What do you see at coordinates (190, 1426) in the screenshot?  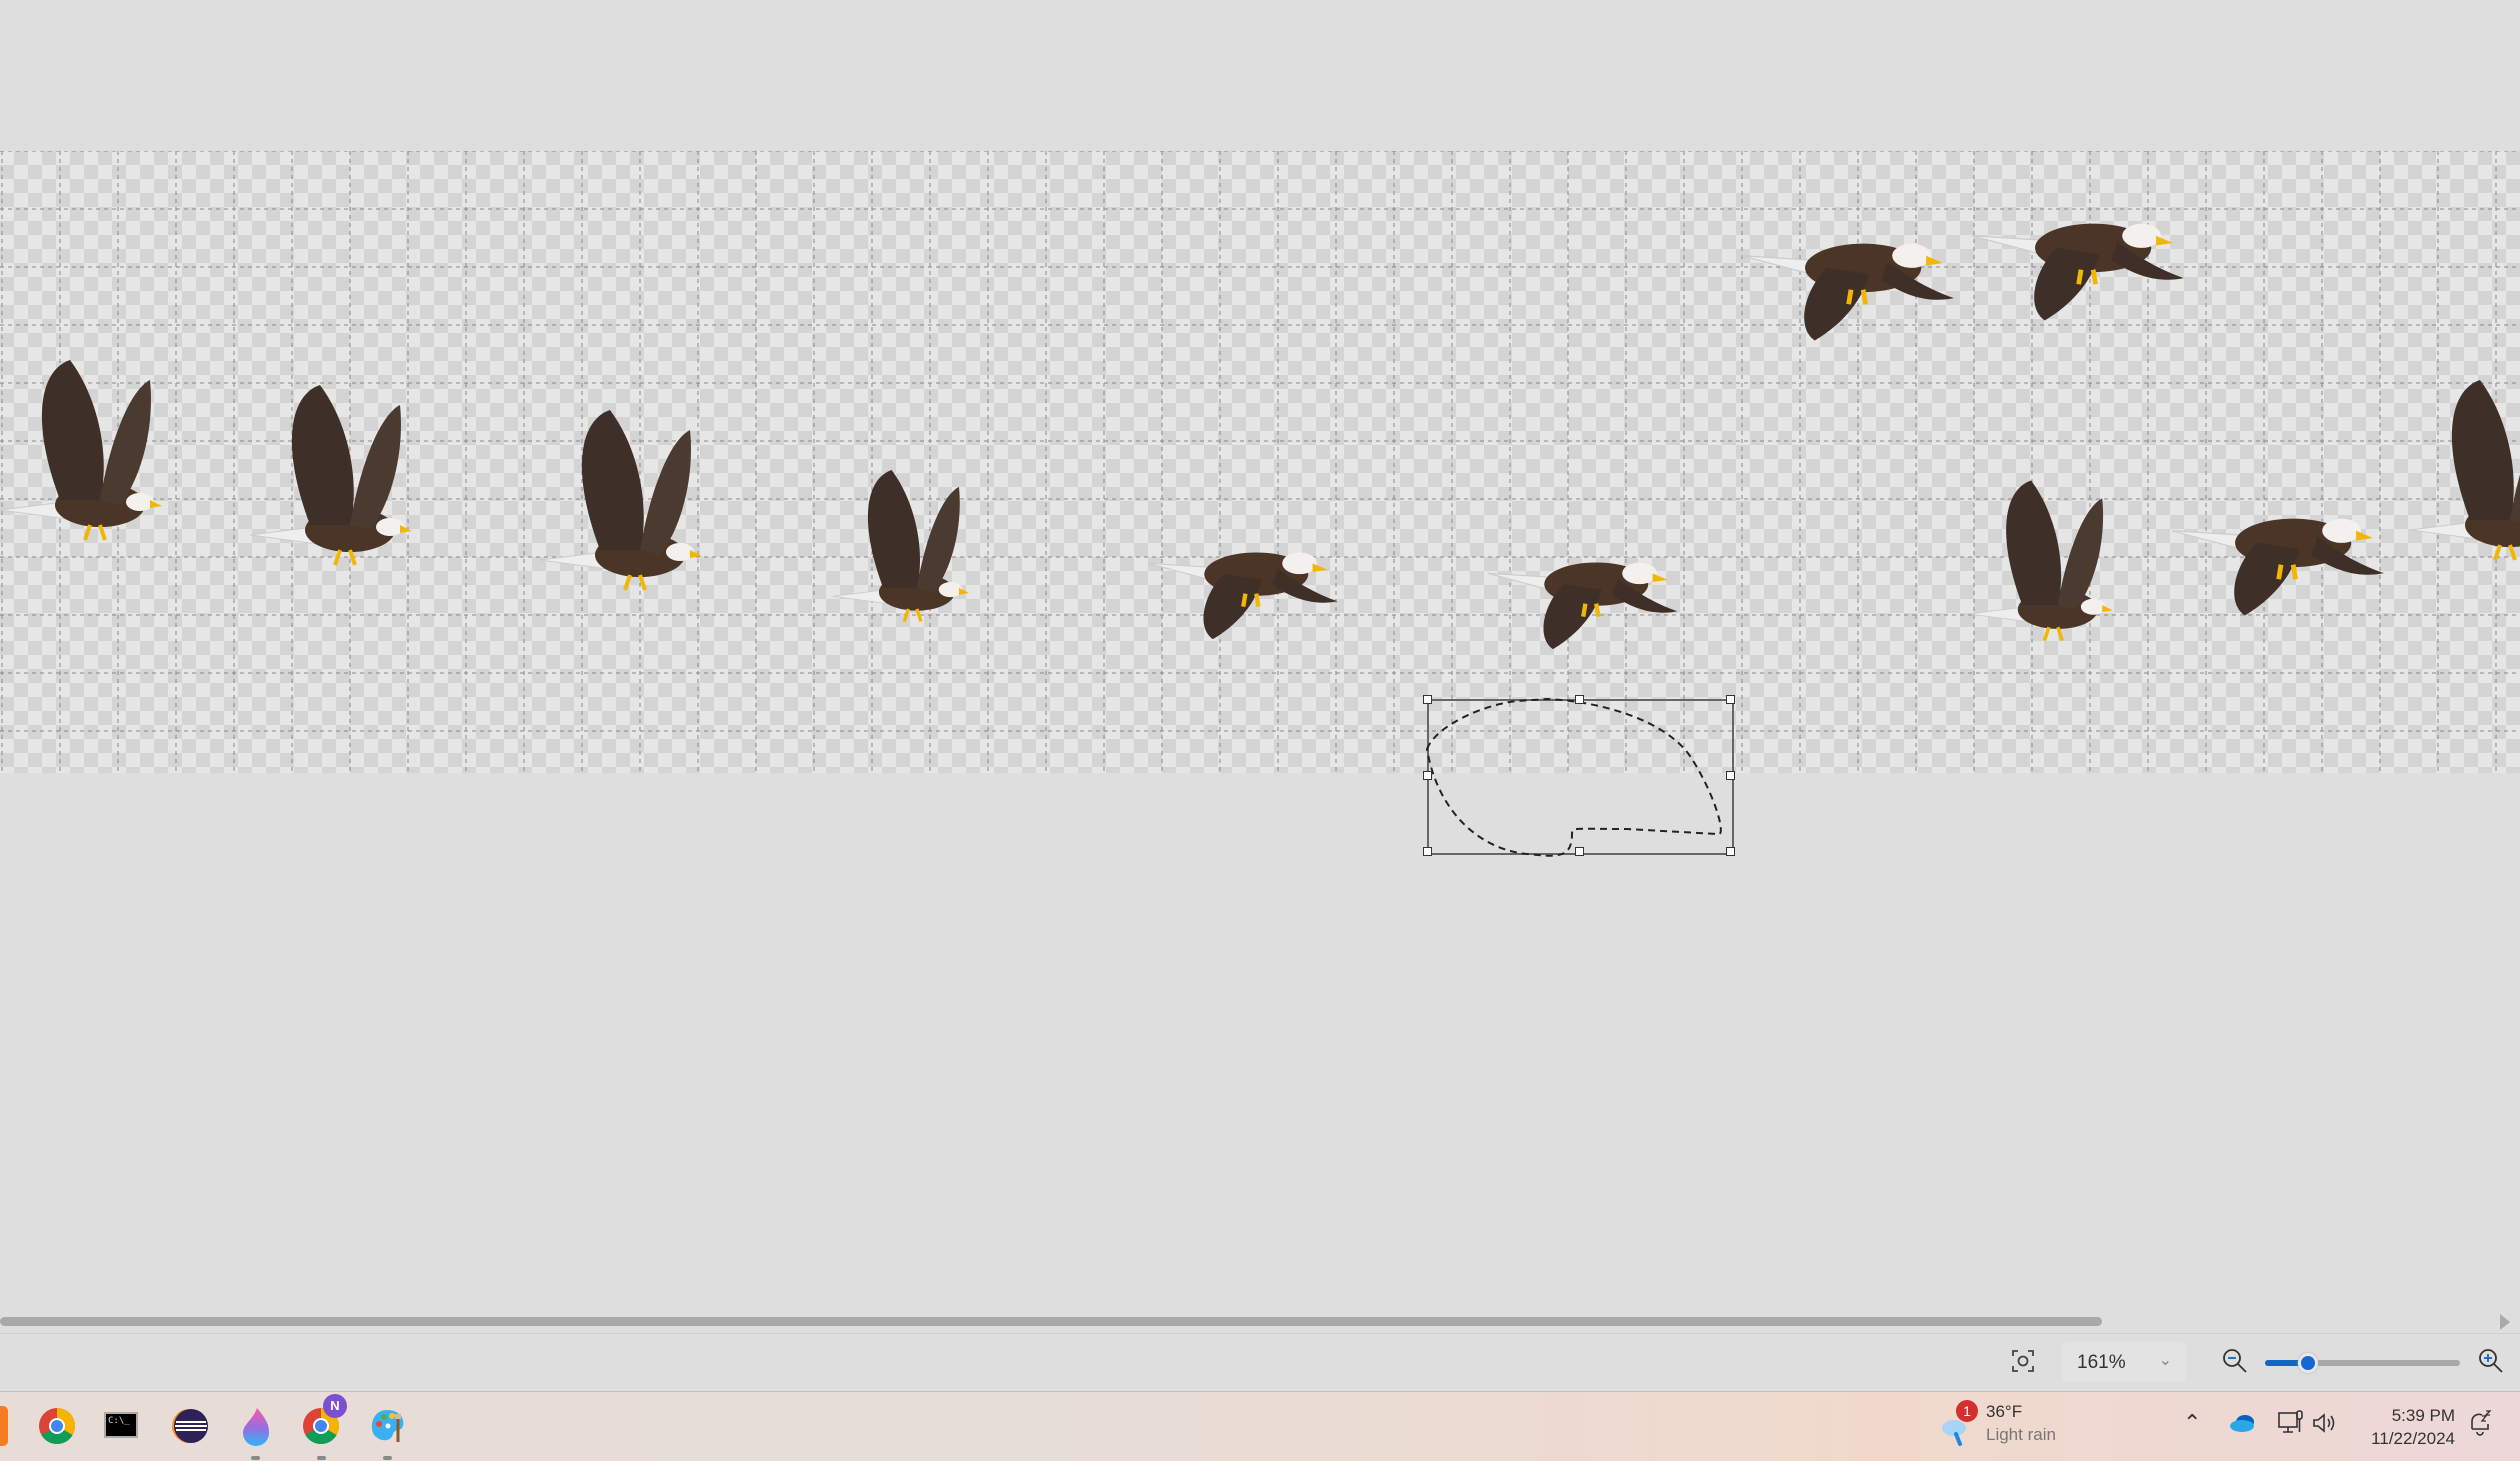 I see `eclipse-icon` at bounding box center [190, 1426].